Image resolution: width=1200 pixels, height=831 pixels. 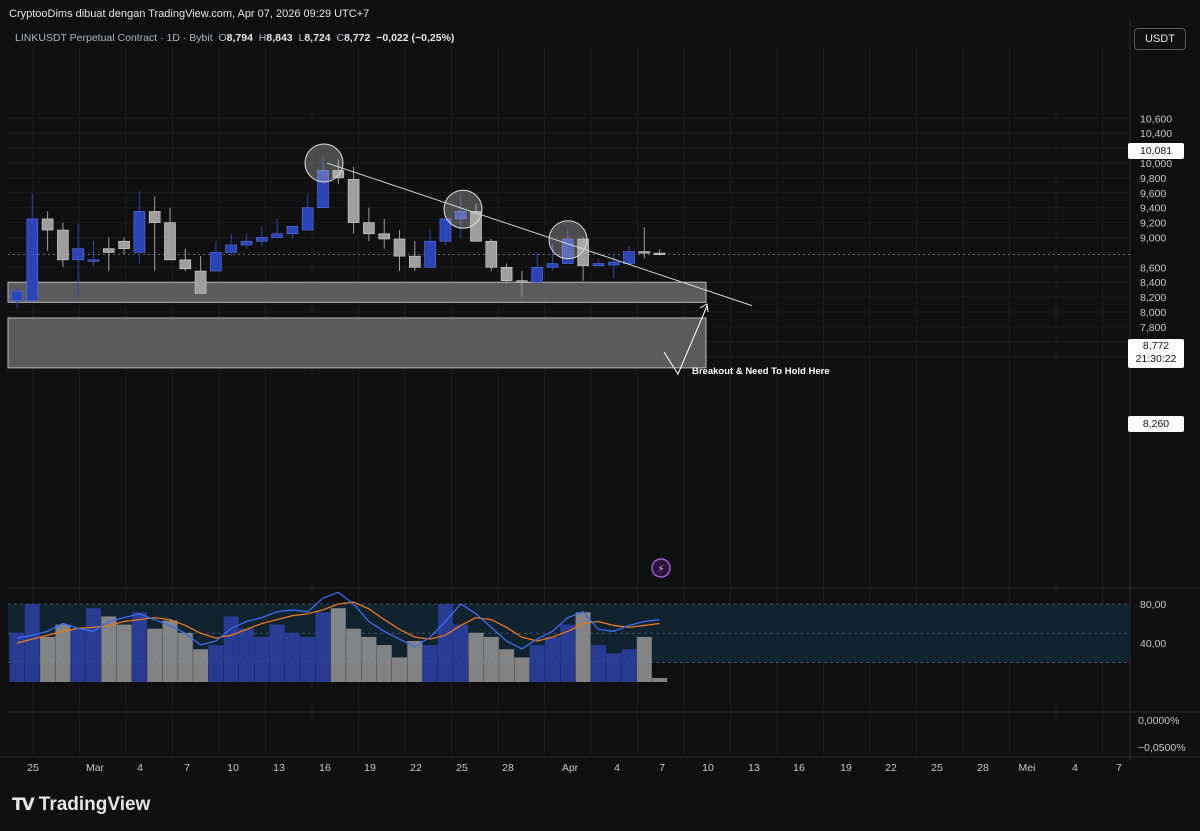 I want to click on currency-button: USDT, so click(x=1160, y=39).